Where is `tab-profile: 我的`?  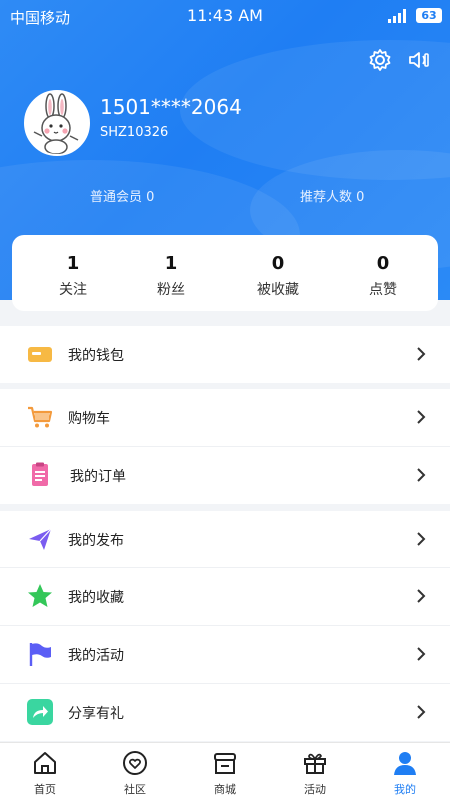 tab-profile: 我的 is located at coordinates (405, 771).